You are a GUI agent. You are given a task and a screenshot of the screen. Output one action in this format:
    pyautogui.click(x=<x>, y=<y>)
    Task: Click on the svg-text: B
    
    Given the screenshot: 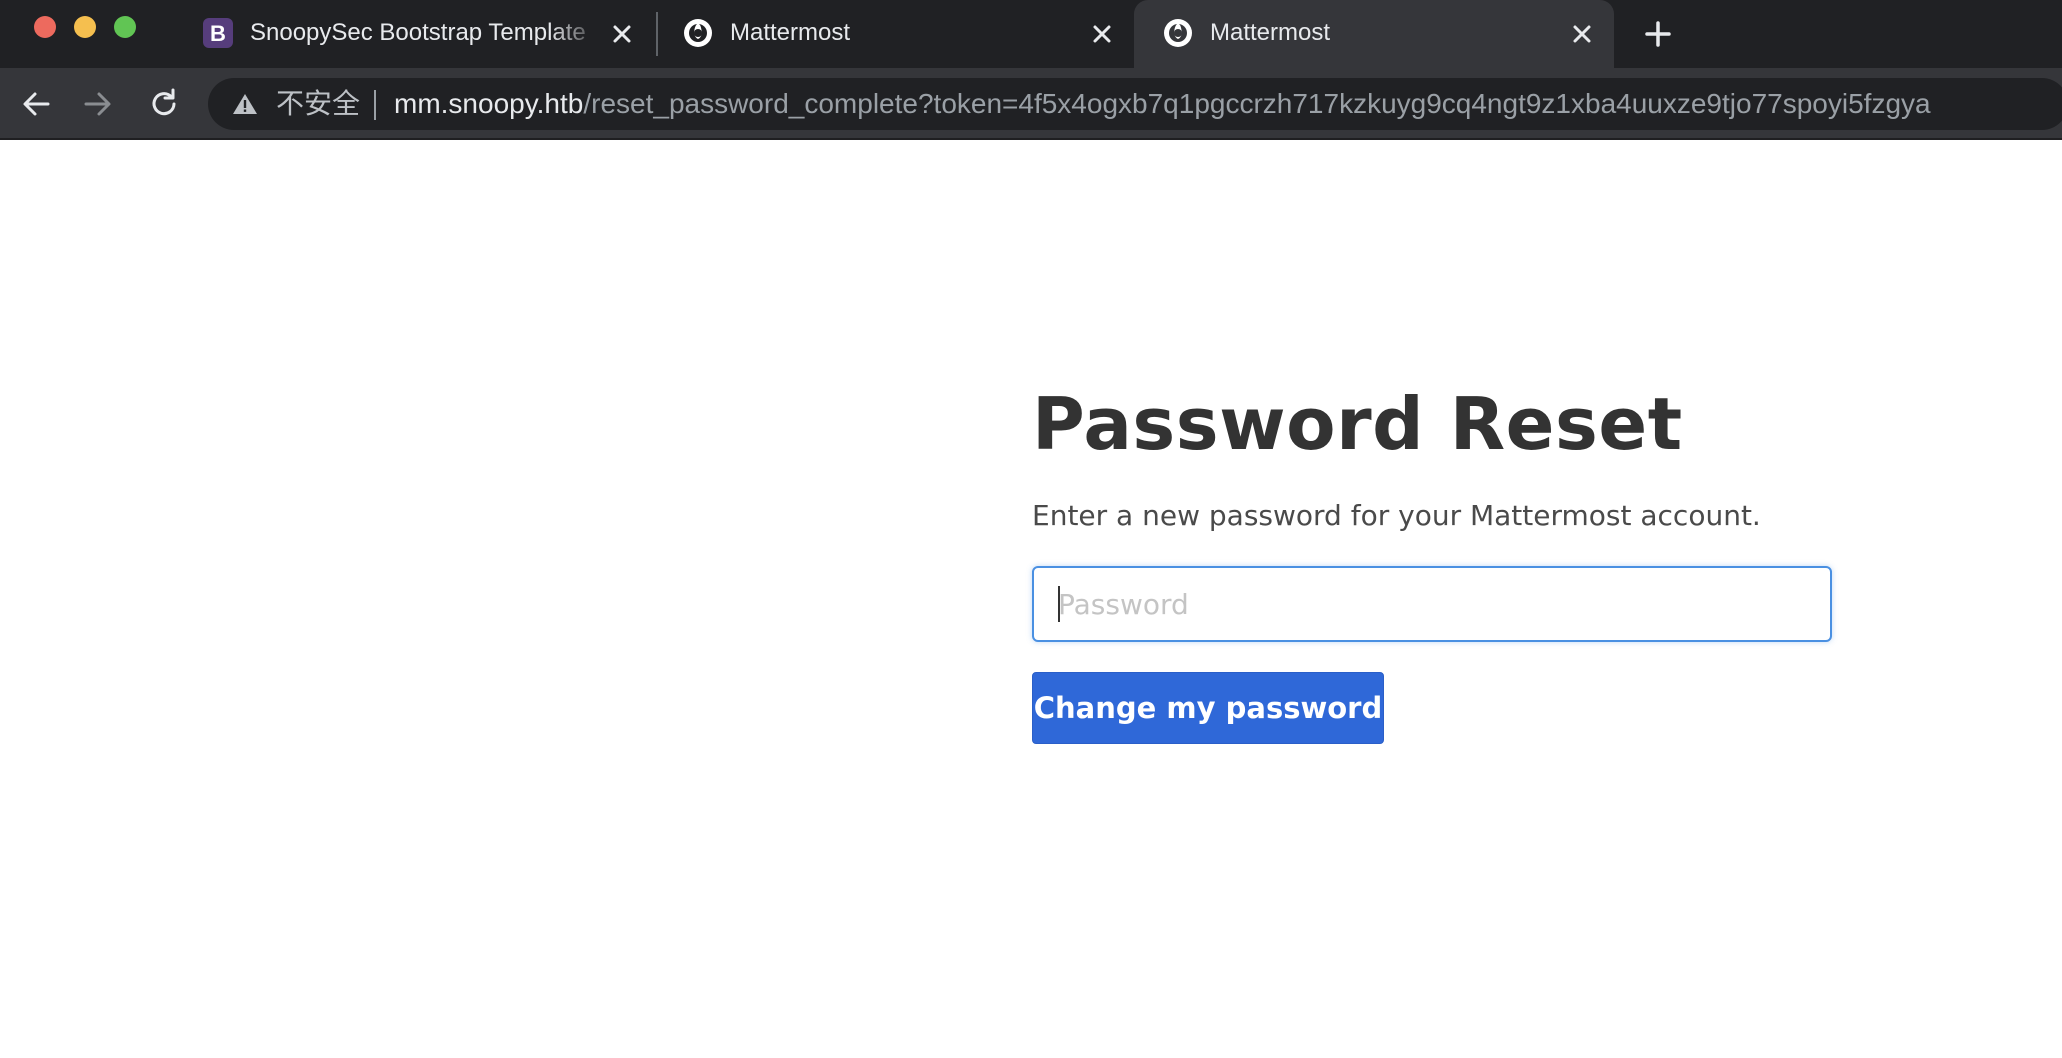 What is the action you would take?
    pyautogui.click(x=218, y=33)
    